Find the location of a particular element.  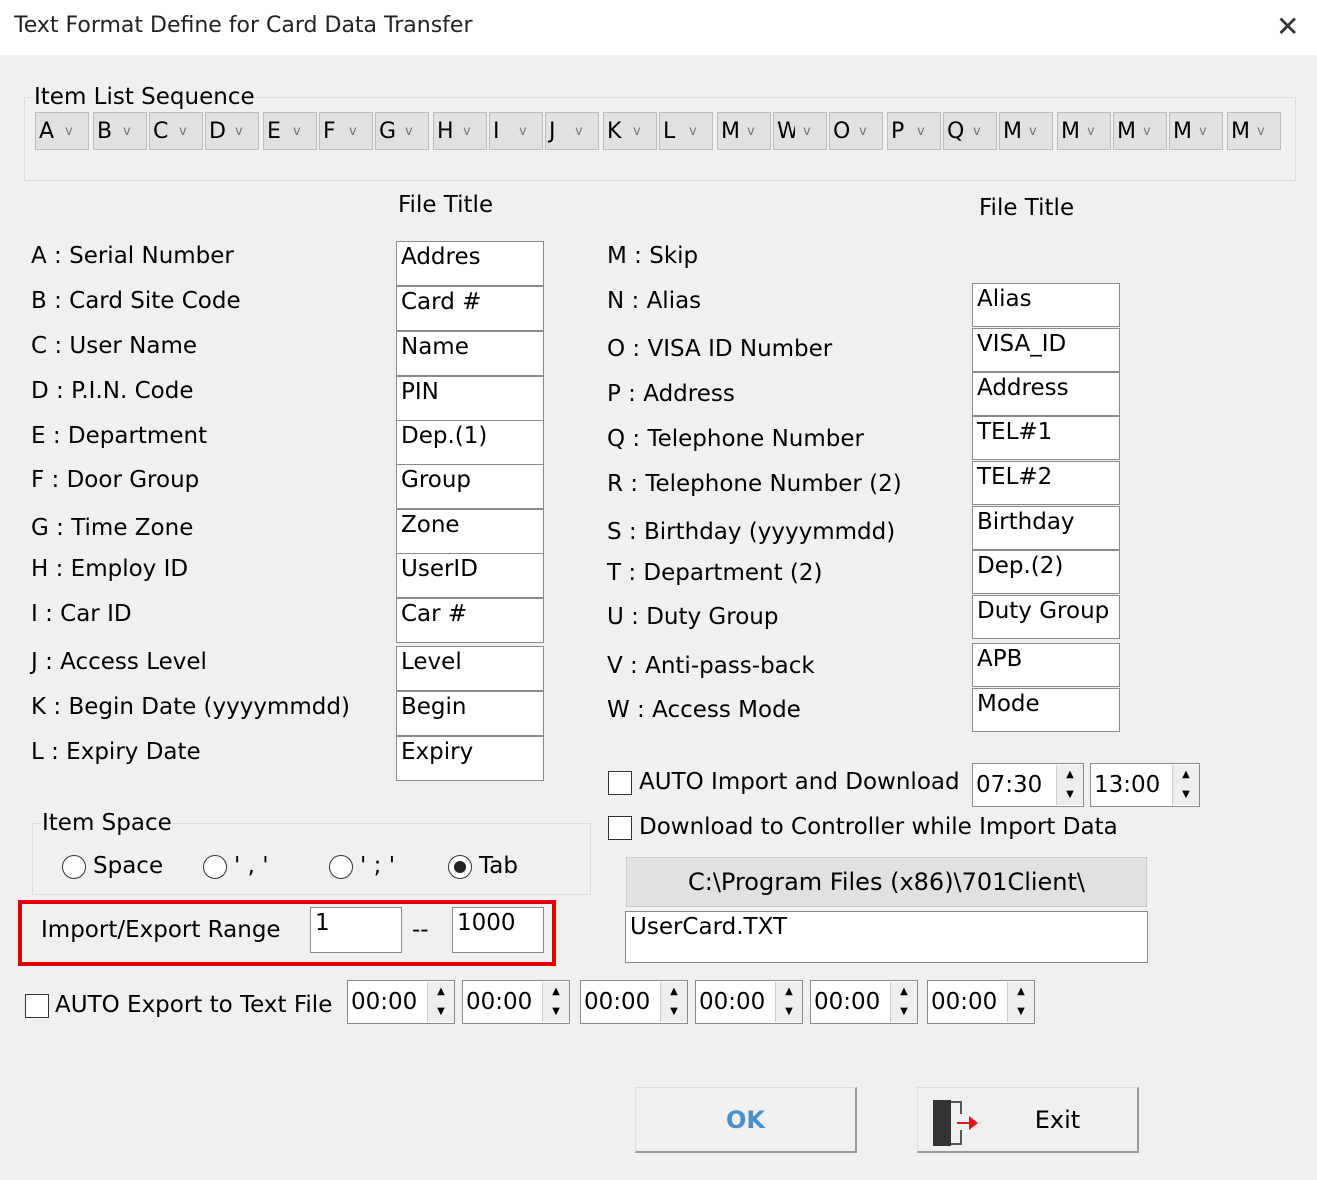

file-title-input: TEL#1 is located at coordinates (1046, 438).